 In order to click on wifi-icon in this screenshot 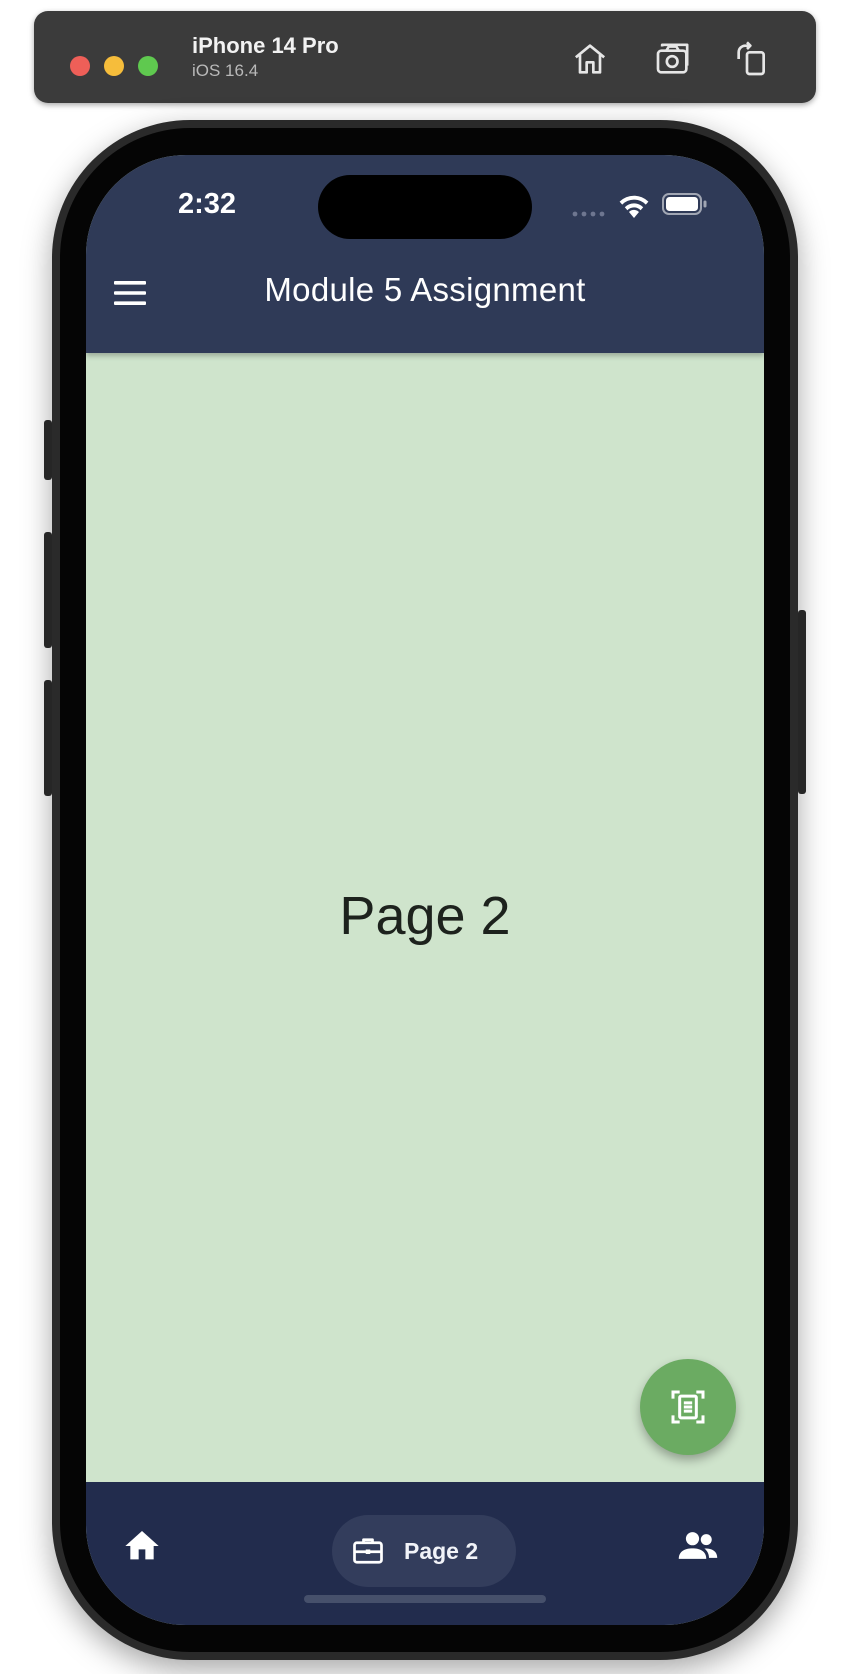, I will do `click(634, 205)`.